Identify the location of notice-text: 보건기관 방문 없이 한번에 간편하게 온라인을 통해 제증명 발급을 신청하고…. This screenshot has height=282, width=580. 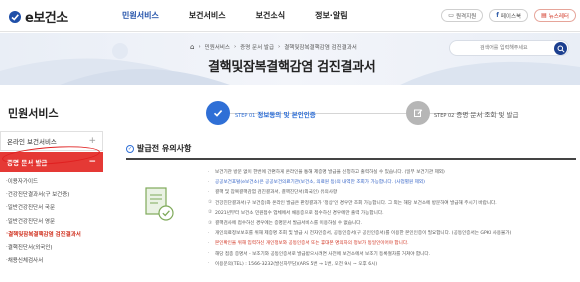
(330, 173).